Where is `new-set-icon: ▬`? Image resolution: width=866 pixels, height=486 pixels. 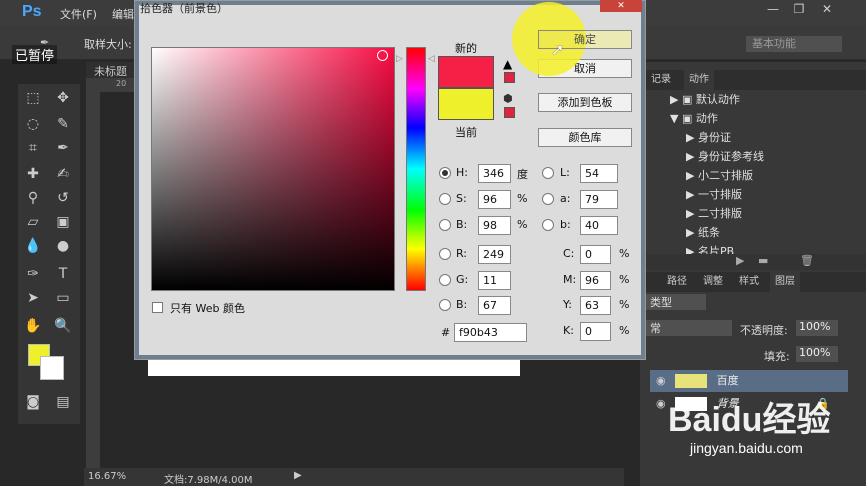
new-set-icon: ▬ is located at coordinates (763, 260).